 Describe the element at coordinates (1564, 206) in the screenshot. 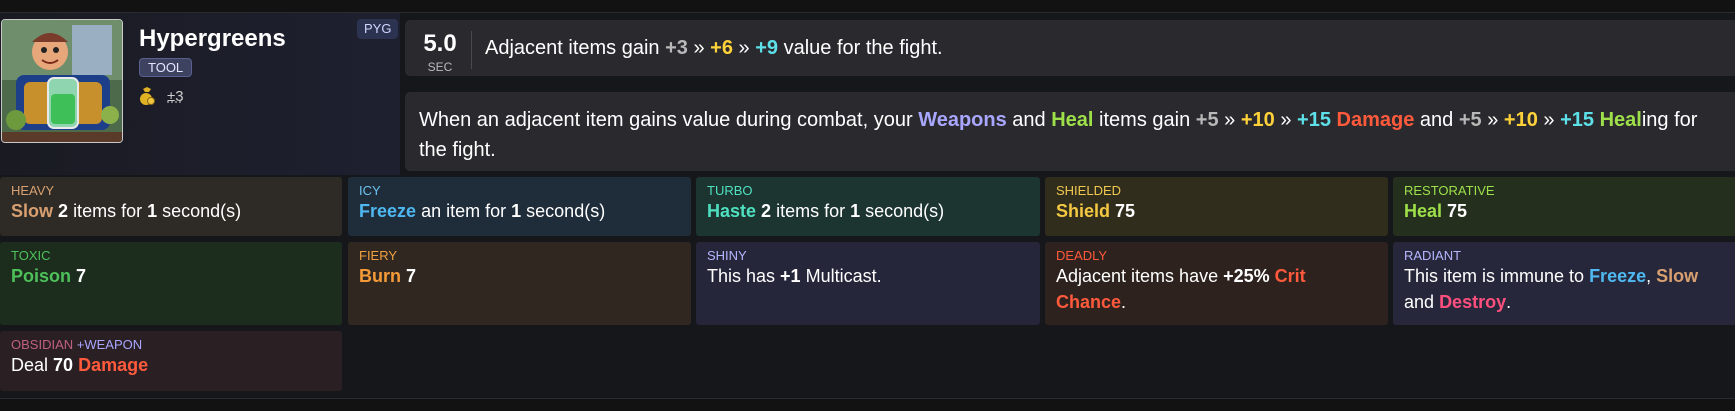

I see `enchant-restorative: RESTORATIVE Heal 75` at that location.